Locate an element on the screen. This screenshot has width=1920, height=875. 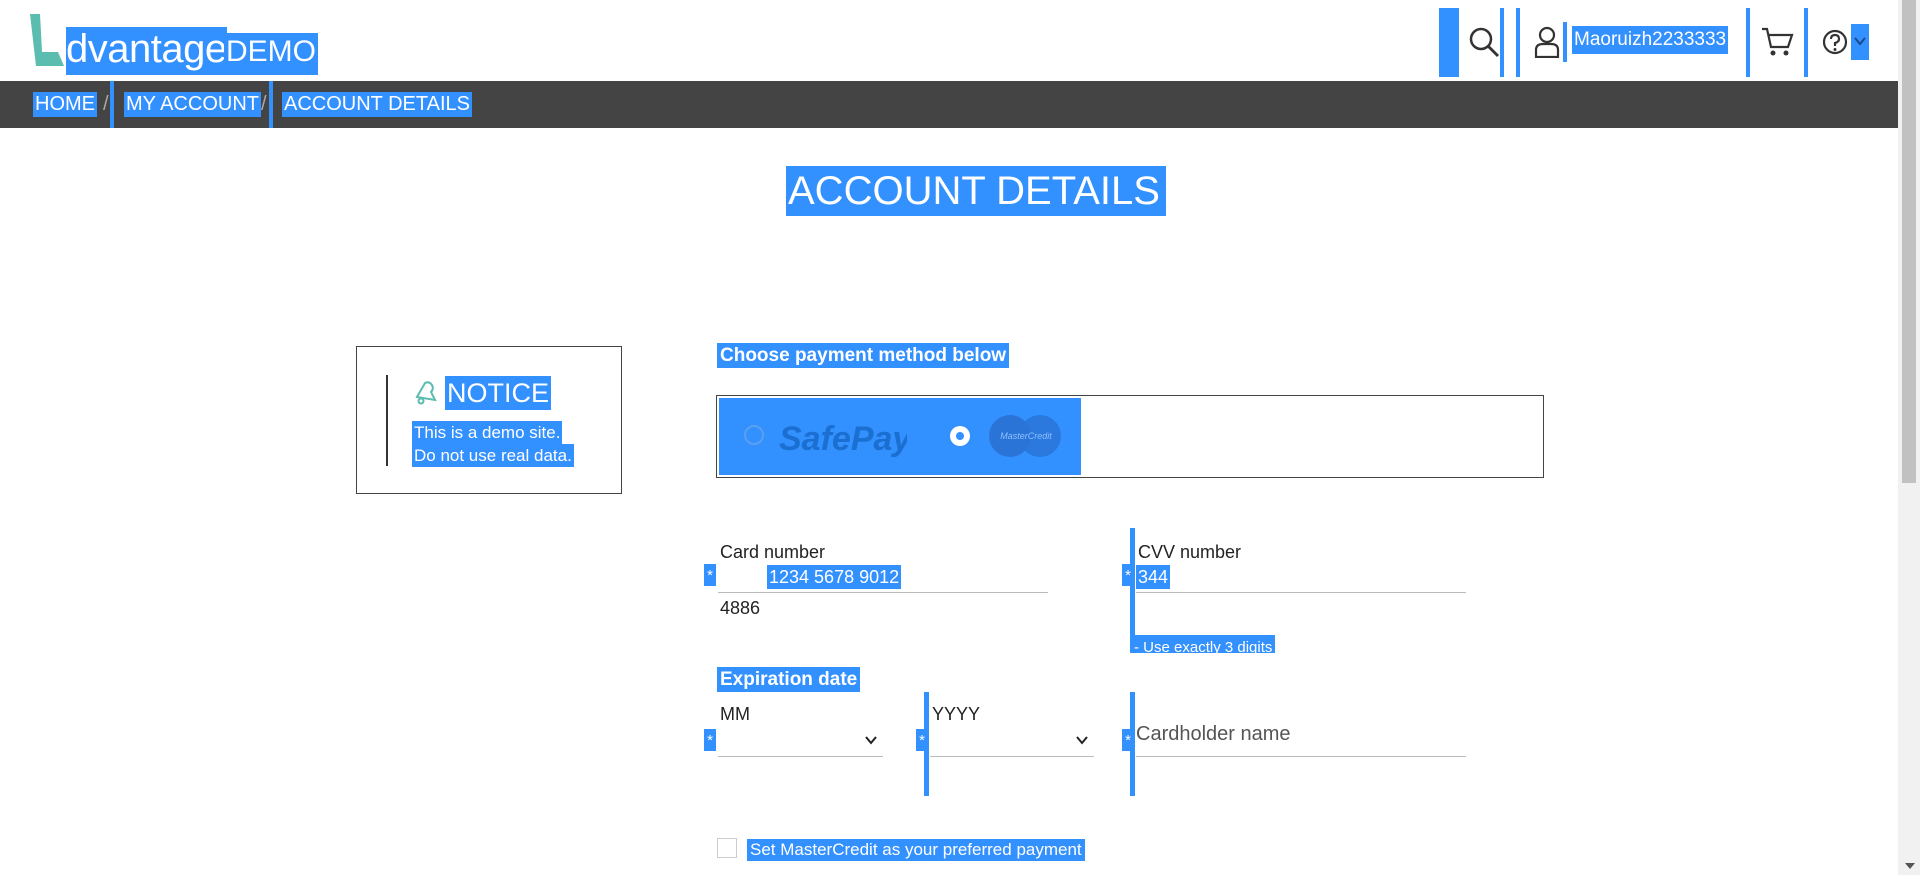
breadcrumb-account-details: ACCOUNT DETAILS is located at coordinates (377, 104).